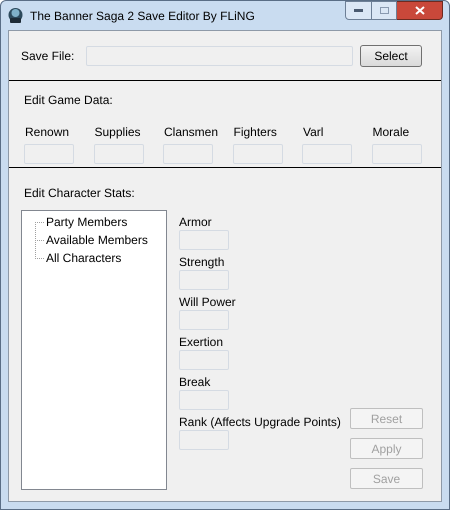 This screenshot has height=510, width=450. Describe the element at coordinates (86, 222) in the screenshot. I see `tree-item: Party Members` at that location.